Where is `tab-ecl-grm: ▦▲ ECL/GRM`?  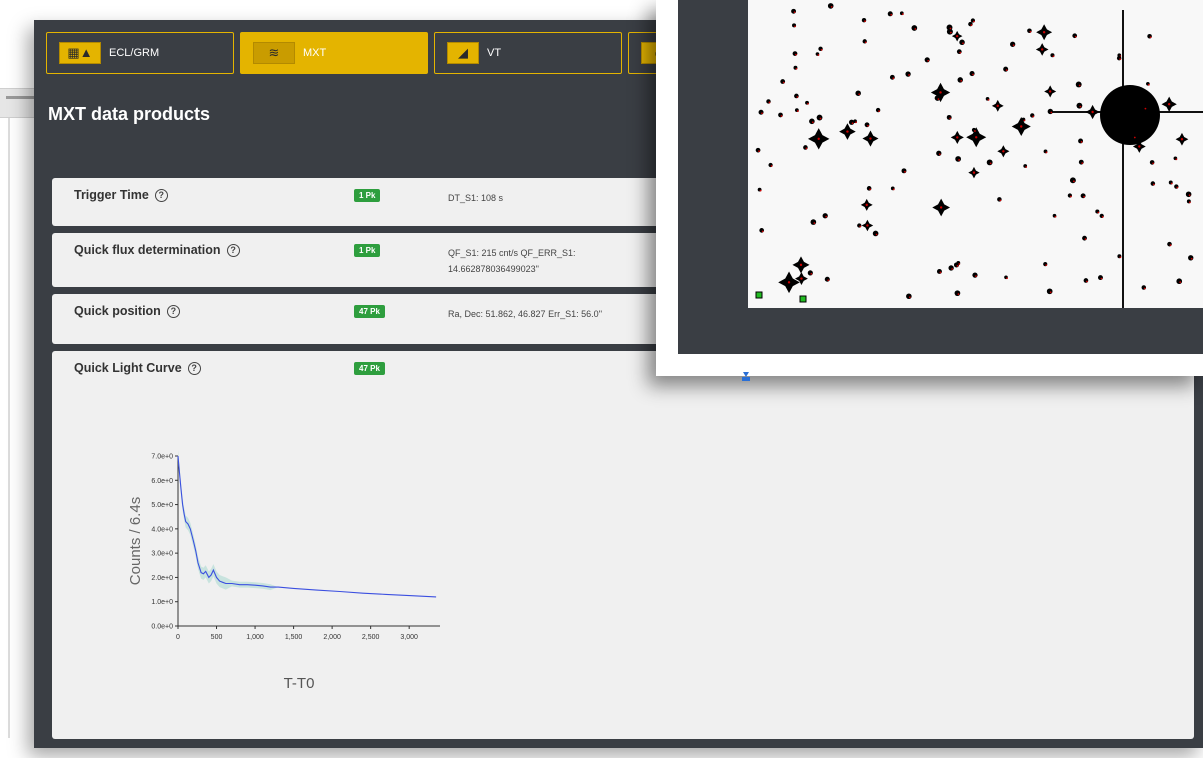 tab-ecl-grm: ▦▲ ECL/GRM is located at coordinates (140, 53).